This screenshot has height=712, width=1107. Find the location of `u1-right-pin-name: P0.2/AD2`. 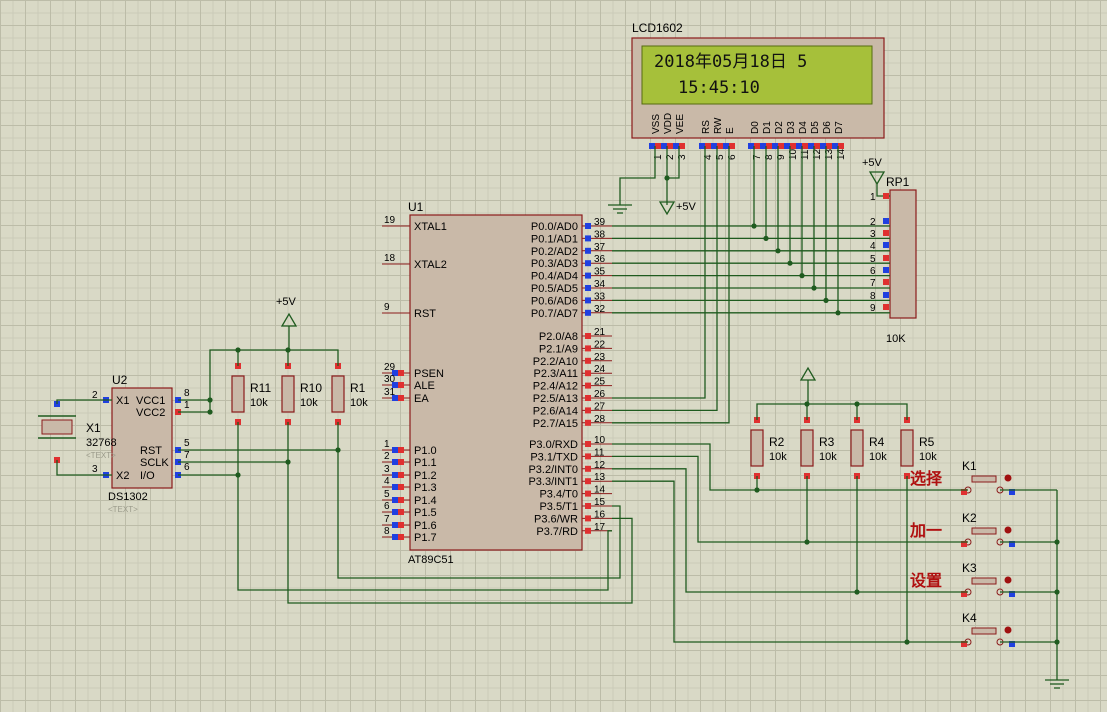

u1-right-pin-name: P0.2/AD2 is located at coordinates (554, 252).